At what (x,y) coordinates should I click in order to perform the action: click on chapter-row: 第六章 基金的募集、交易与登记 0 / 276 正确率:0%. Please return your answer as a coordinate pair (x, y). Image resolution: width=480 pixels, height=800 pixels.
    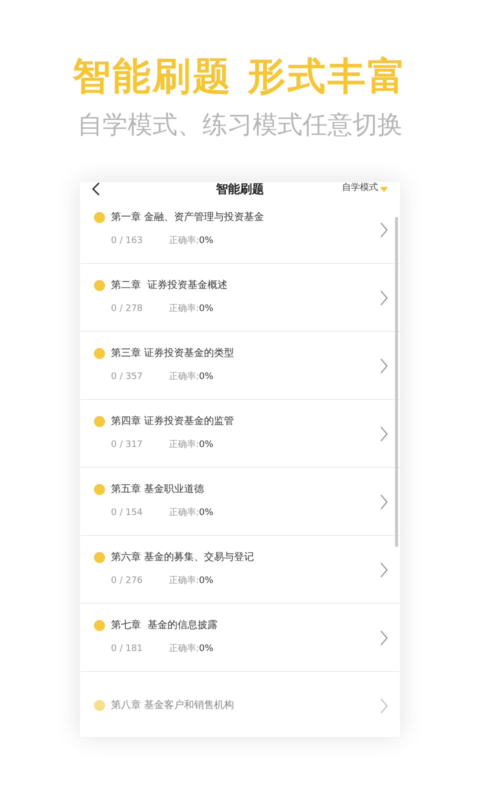
    Looking at the image, I should click on (240, 570).